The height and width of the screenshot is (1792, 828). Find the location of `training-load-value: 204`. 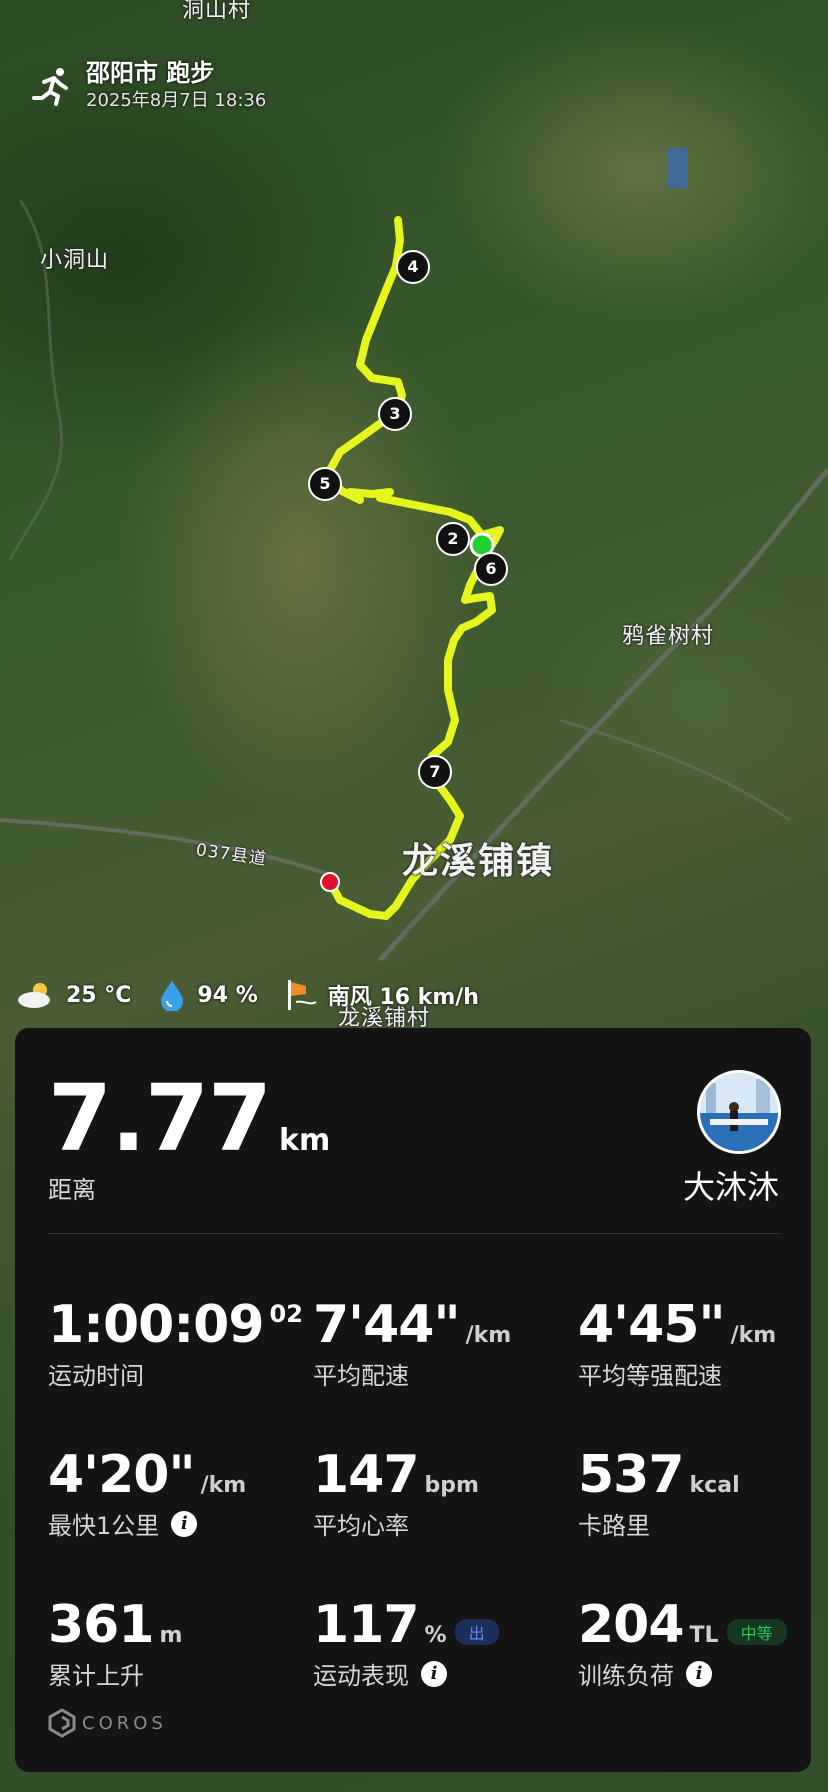

training-load-value: 204 is located at coordinates (631, 1625).